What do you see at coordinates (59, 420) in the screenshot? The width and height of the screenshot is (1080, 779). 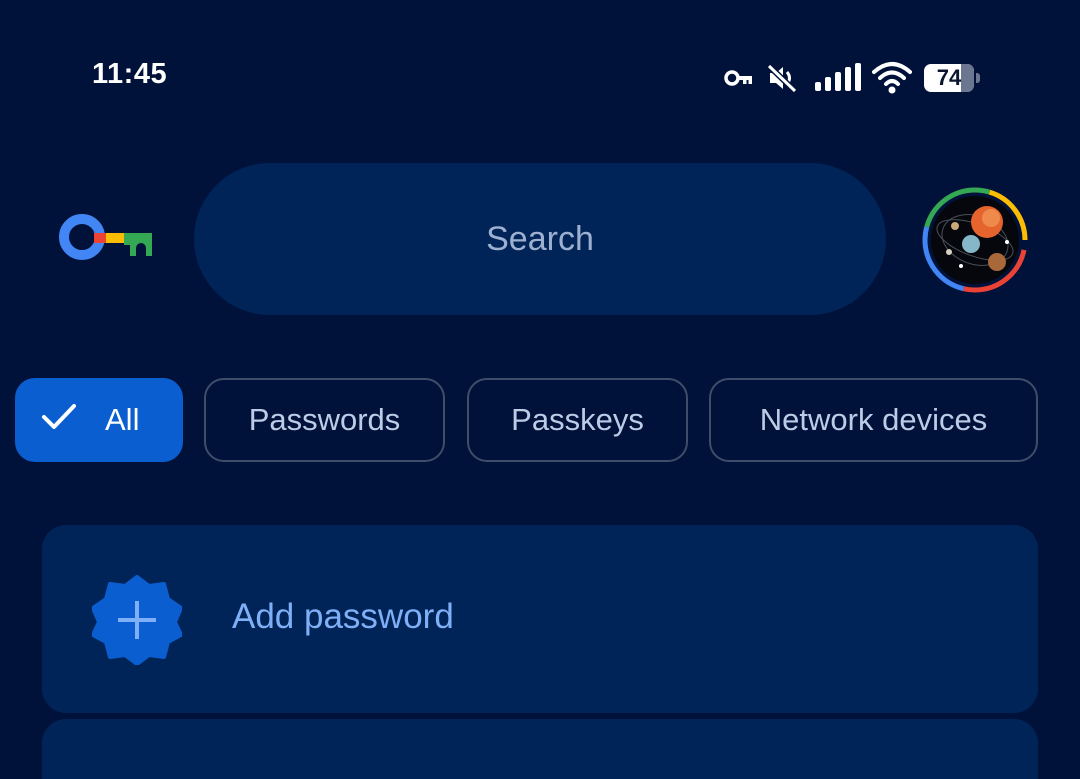 I see `check-icon` at bounding box center [59, 420].